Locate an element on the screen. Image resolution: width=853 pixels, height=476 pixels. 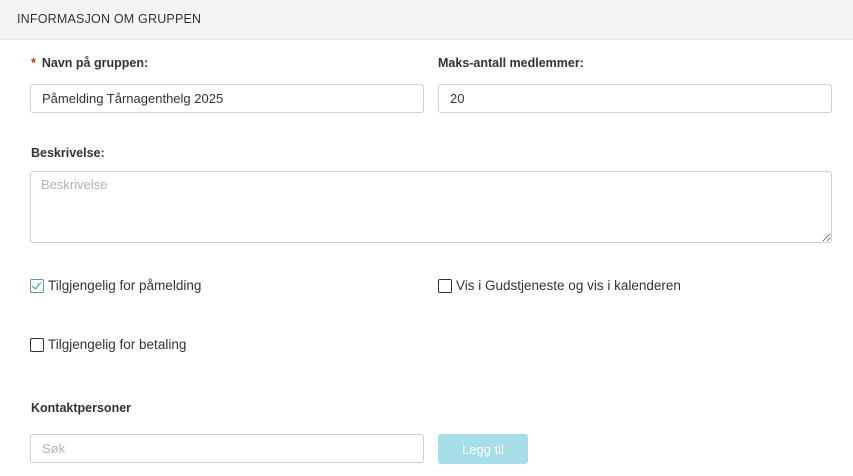
section-title: INFORMASJON OM GRUPPEN is located at coordinates (109, 19).